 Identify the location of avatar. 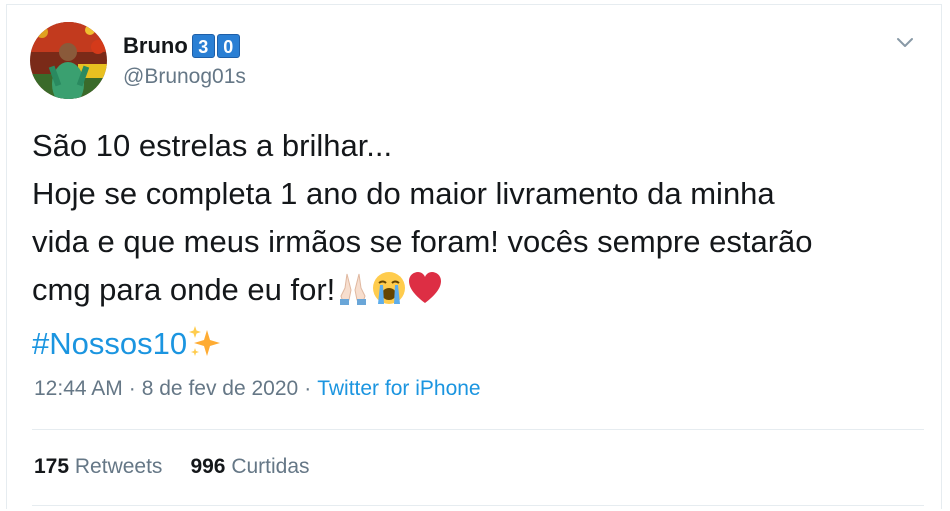
(68, 60).